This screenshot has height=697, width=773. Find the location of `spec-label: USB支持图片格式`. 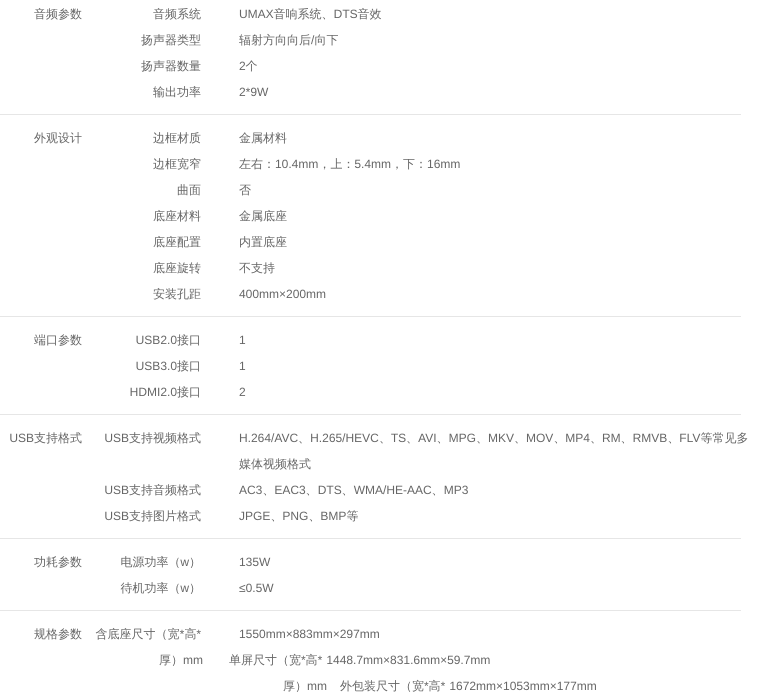

spec-label: USB支持图片格式 is located at coordinates (152, 516).